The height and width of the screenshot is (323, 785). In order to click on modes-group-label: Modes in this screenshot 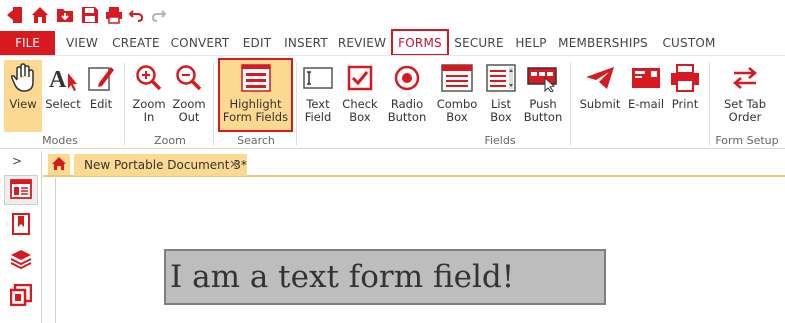, I will do `click(60, 140)`.